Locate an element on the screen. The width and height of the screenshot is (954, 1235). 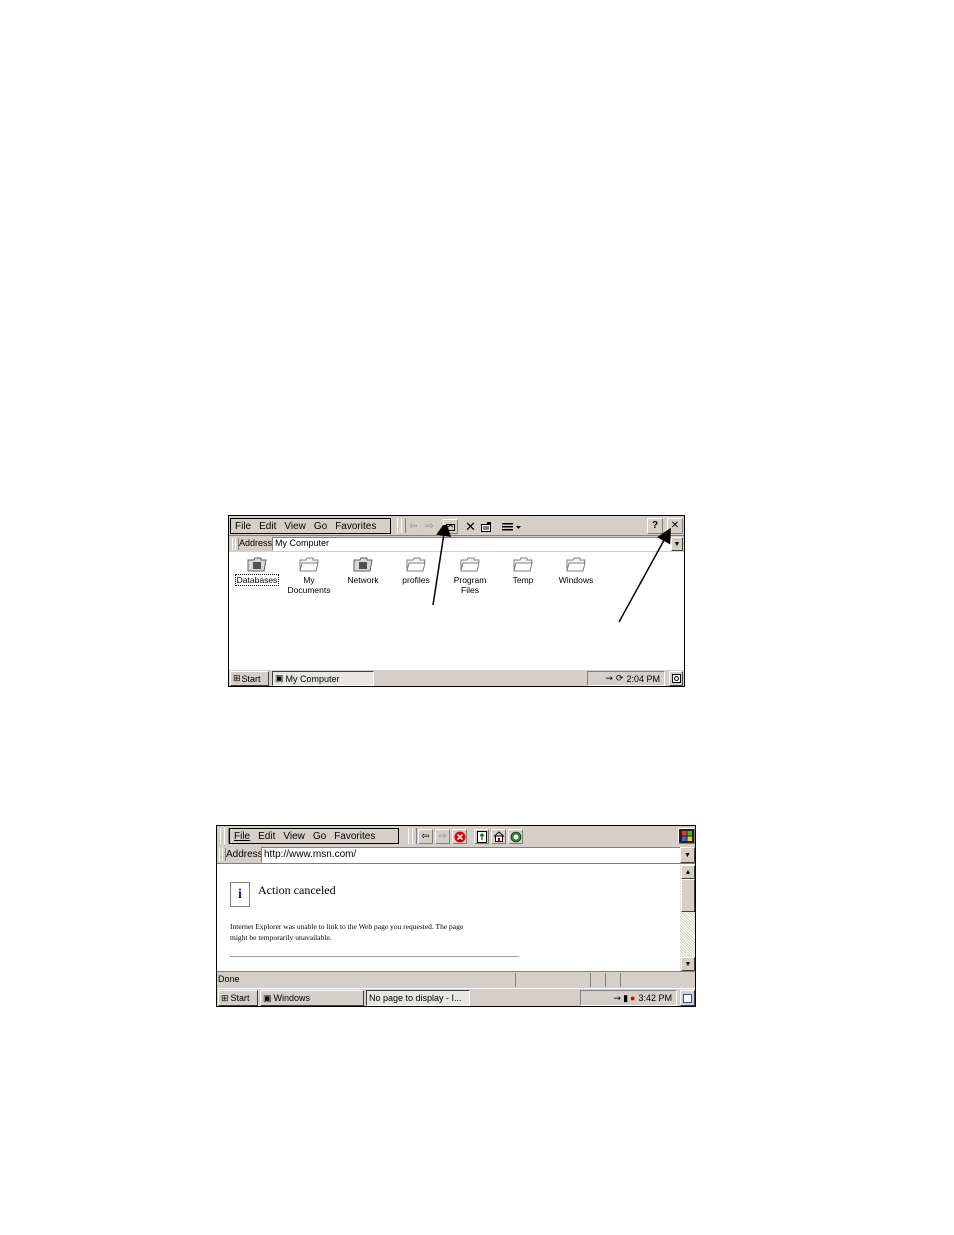
file-item-label: Databases is located at coordinates (257, 580).